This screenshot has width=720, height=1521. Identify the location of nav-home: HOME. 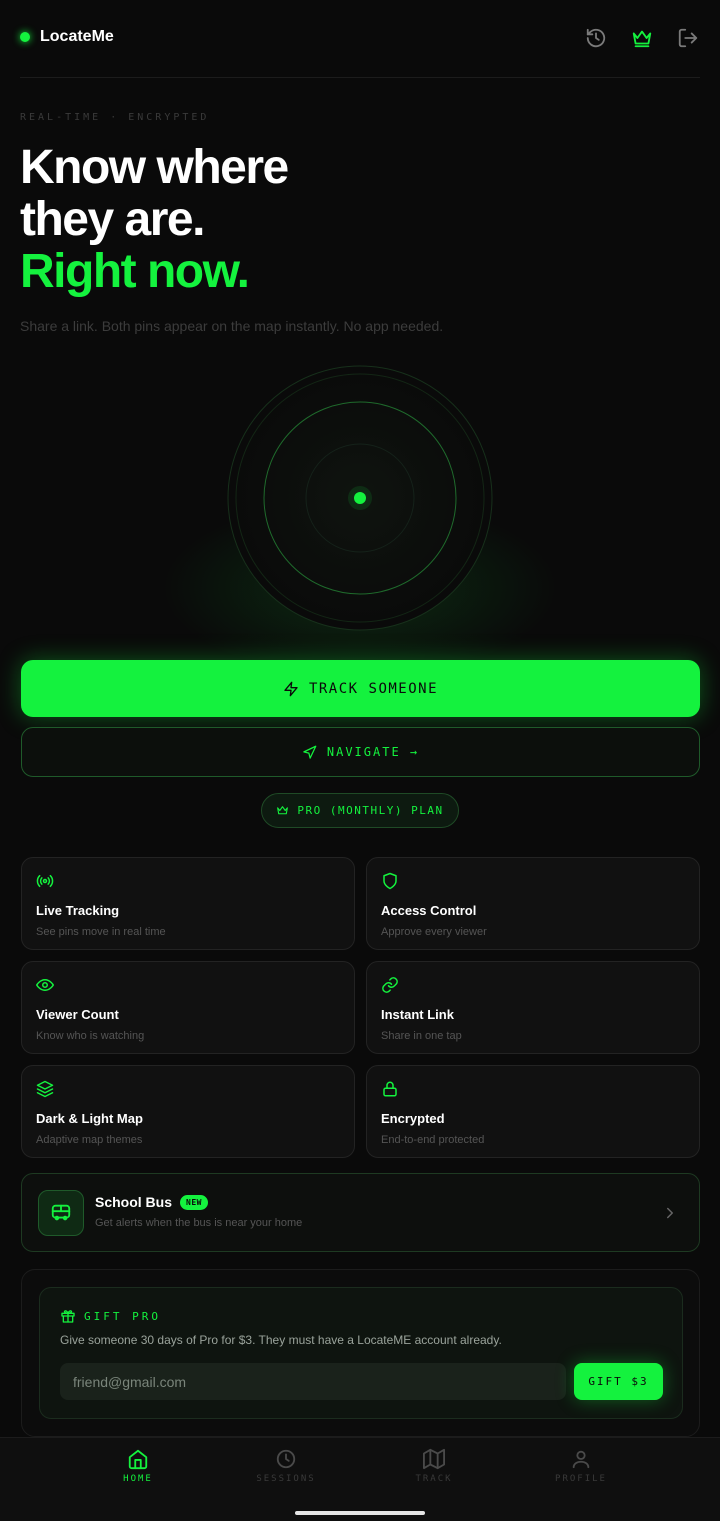
(138, 1466).